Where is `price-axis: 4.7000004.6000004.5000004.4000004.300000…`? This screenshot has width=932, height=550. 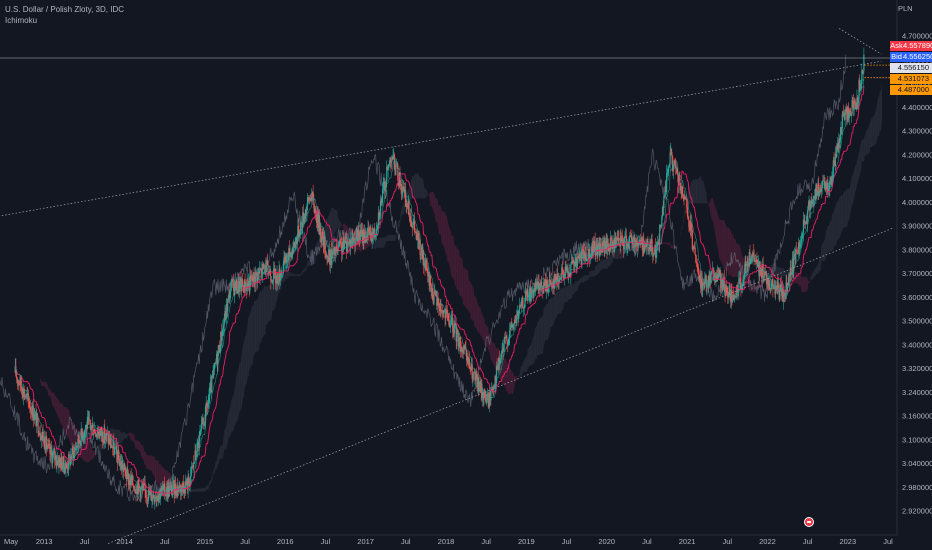
price-axis: 4.7000004.6000004.5000004.4000004.300000… is located at coordinates (917, 274).